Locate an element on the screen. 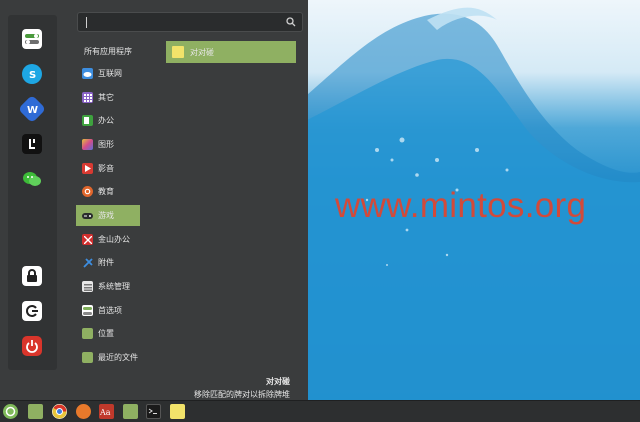  lark-icon is located at coordinates (32, 144).